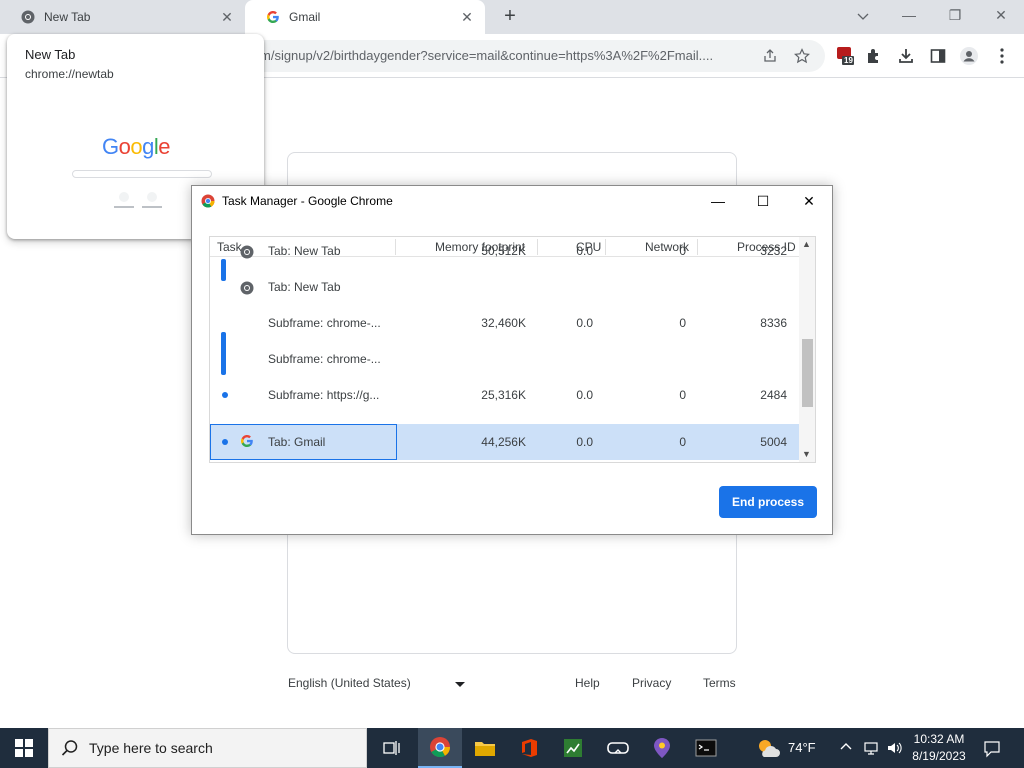 This screenshot has width=1024, height=768. What do you see at coordinates (906, 56) in the screenshot?
I see `download-icon` at bounding box center [906, 56].